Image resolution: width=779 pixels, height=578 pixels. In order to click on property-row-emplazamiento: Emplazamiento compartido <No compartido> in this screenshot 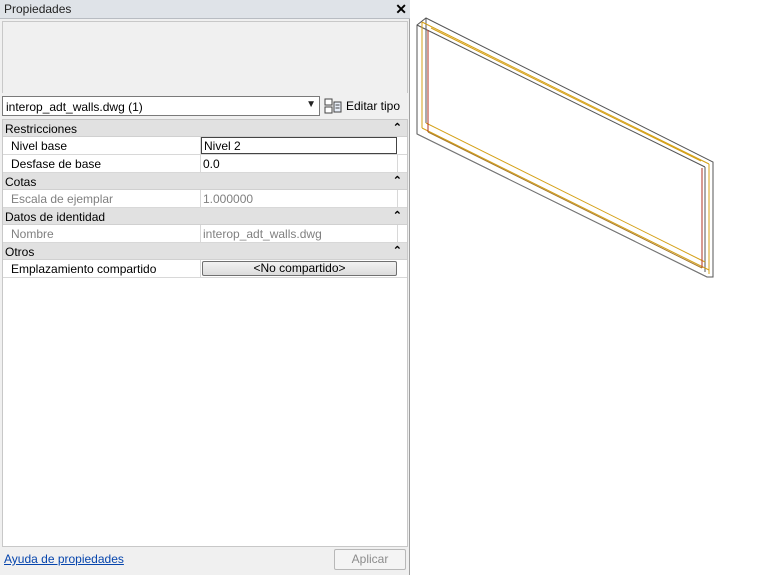, I will do `click(205, 269)`.